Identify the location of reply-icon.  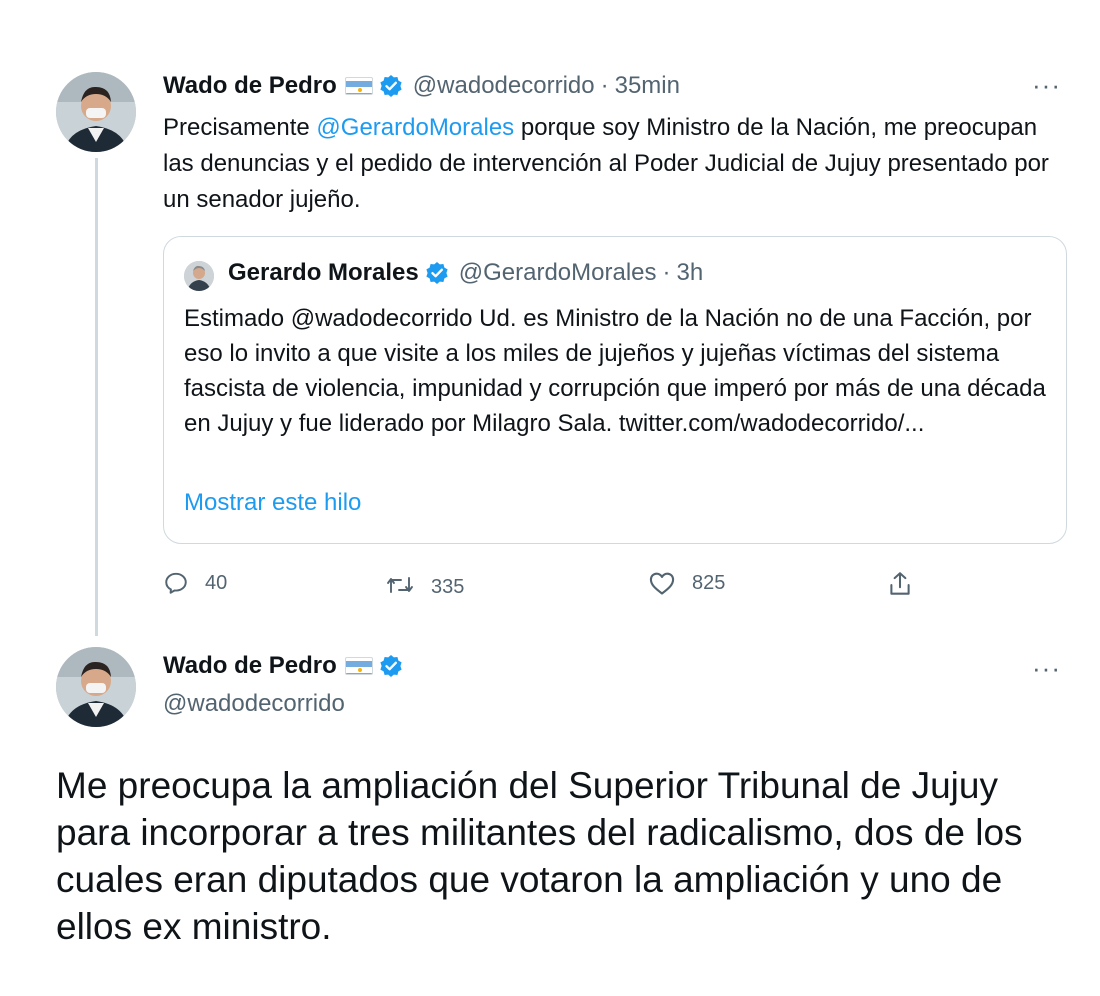
(176, 583).